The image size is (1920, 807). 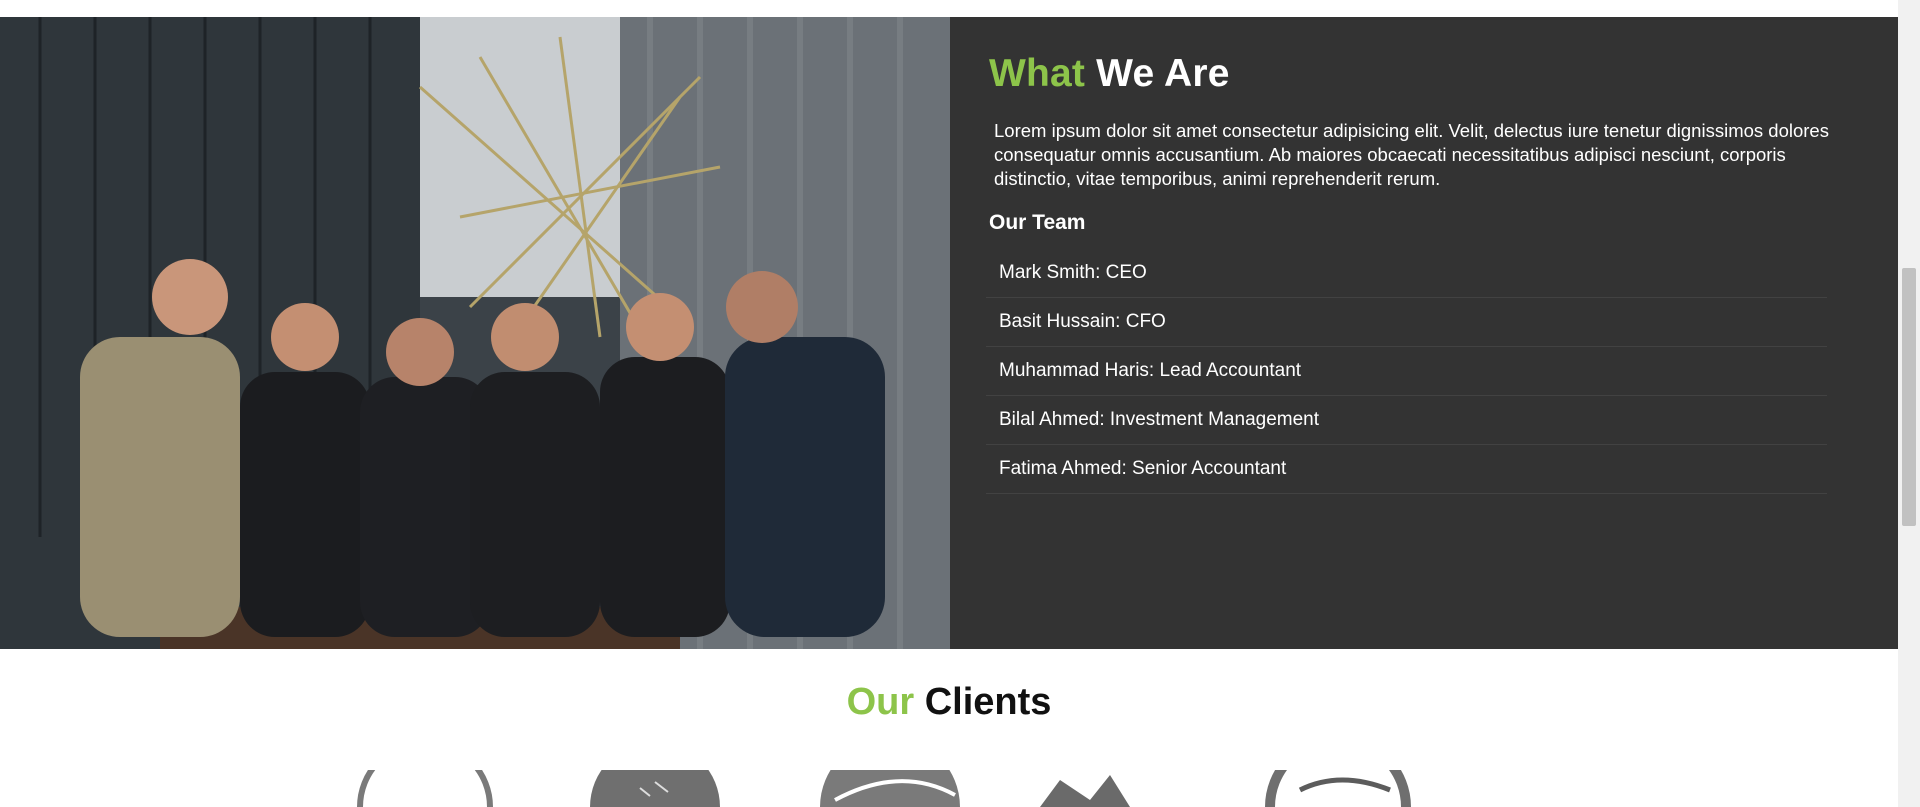 I want to click on clients-title-rest: Clients, so click(x=988, y=702).